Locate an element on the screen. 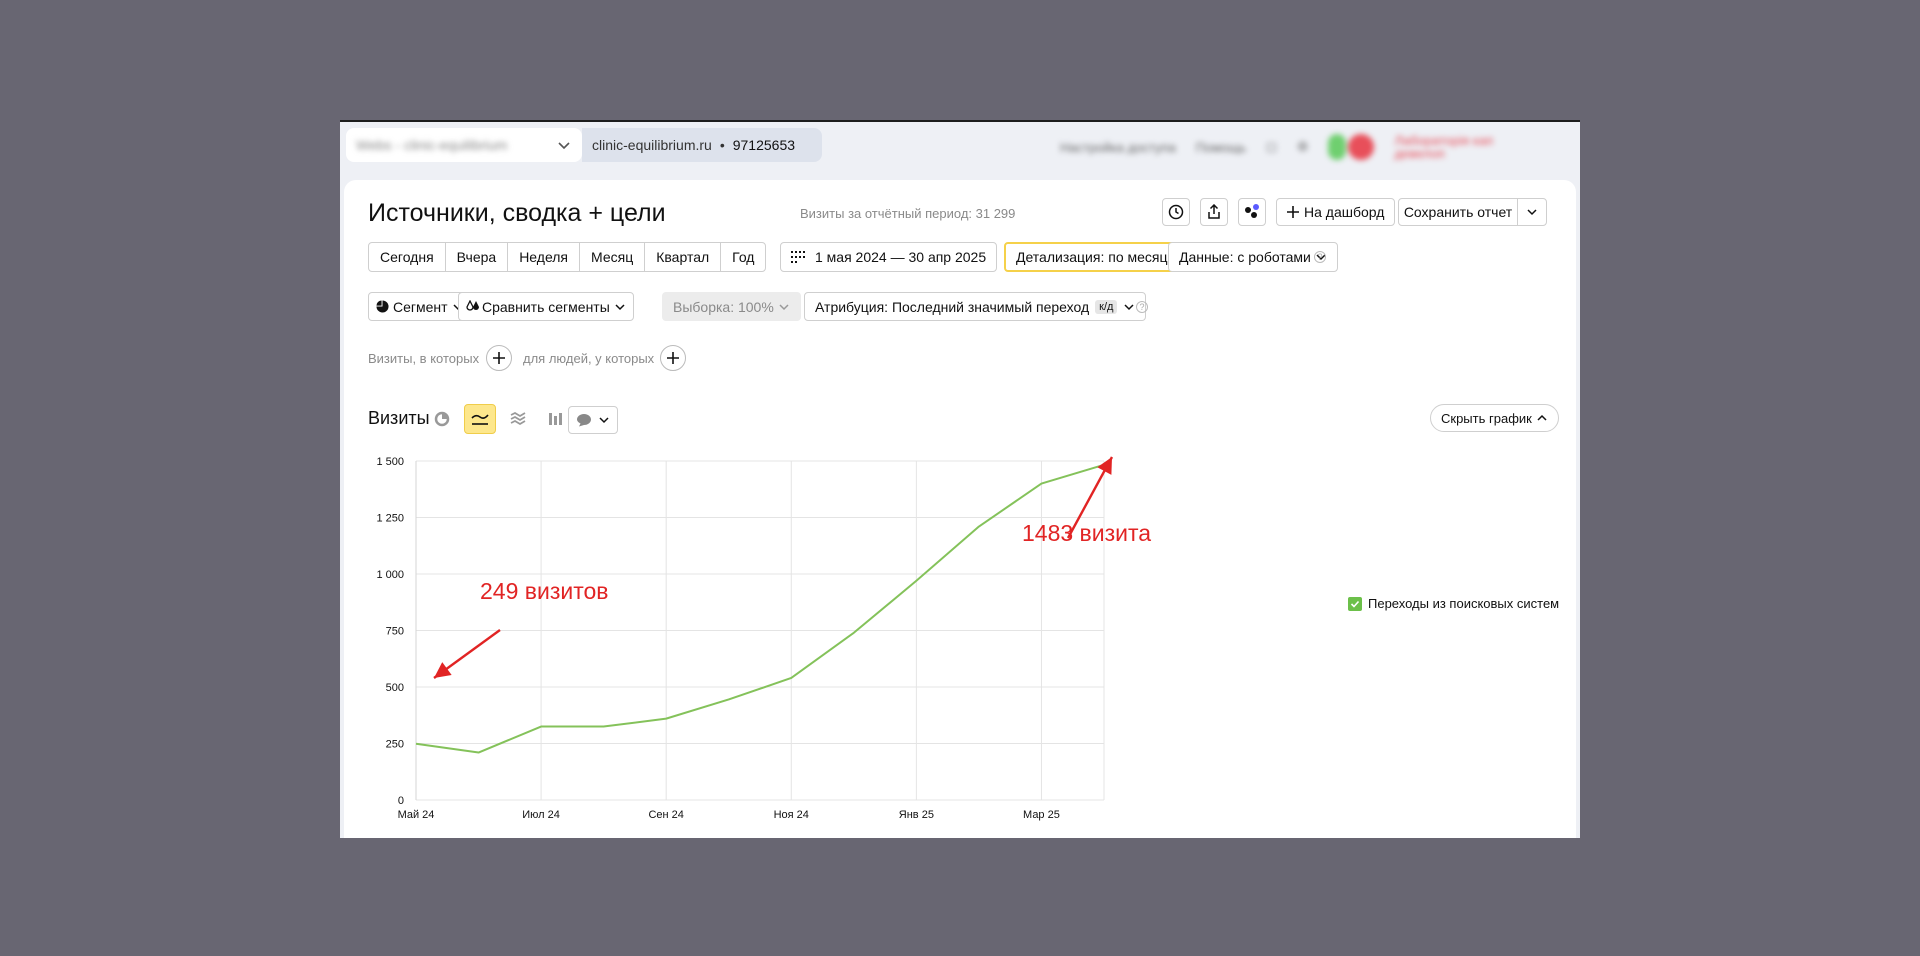 Image resolution: width=1920 pixels, height=956 pixels. x-tick-label: Сен 24 is located at coordinates (665, 815).